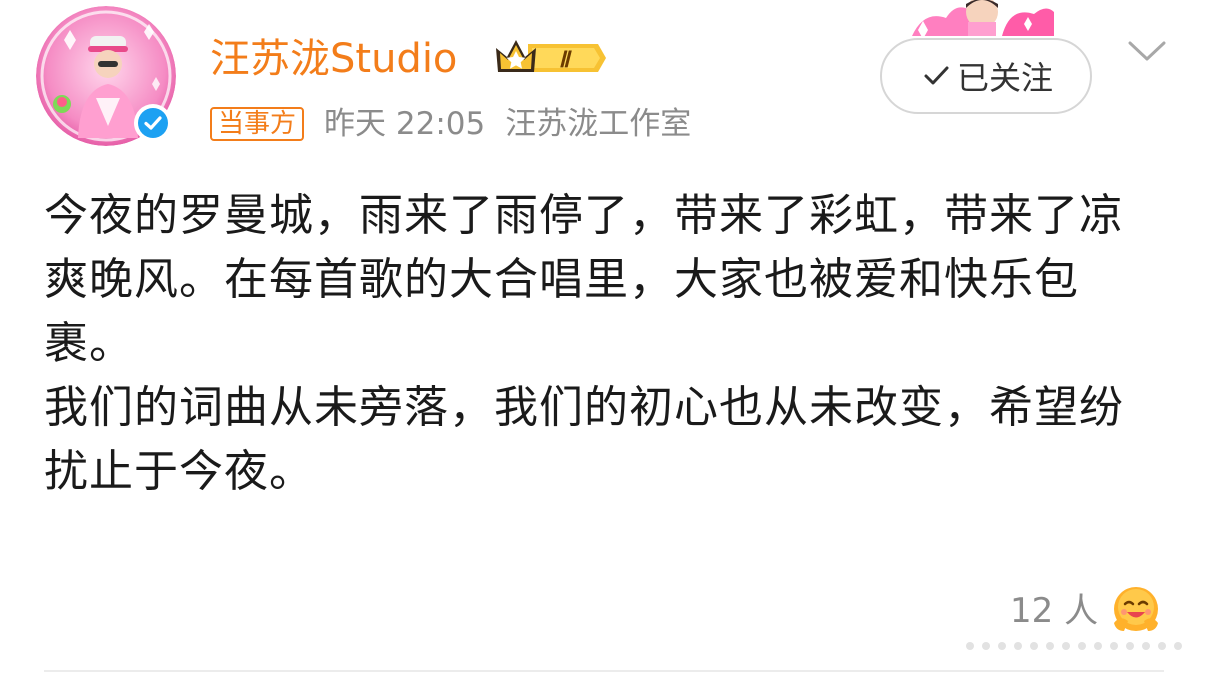 The image size is (1206, 676). What do you see at coordinates (333, 59) in the screenshot?
I see `user-name: 汪苏泷Studio` at bounding box center [333, 59].